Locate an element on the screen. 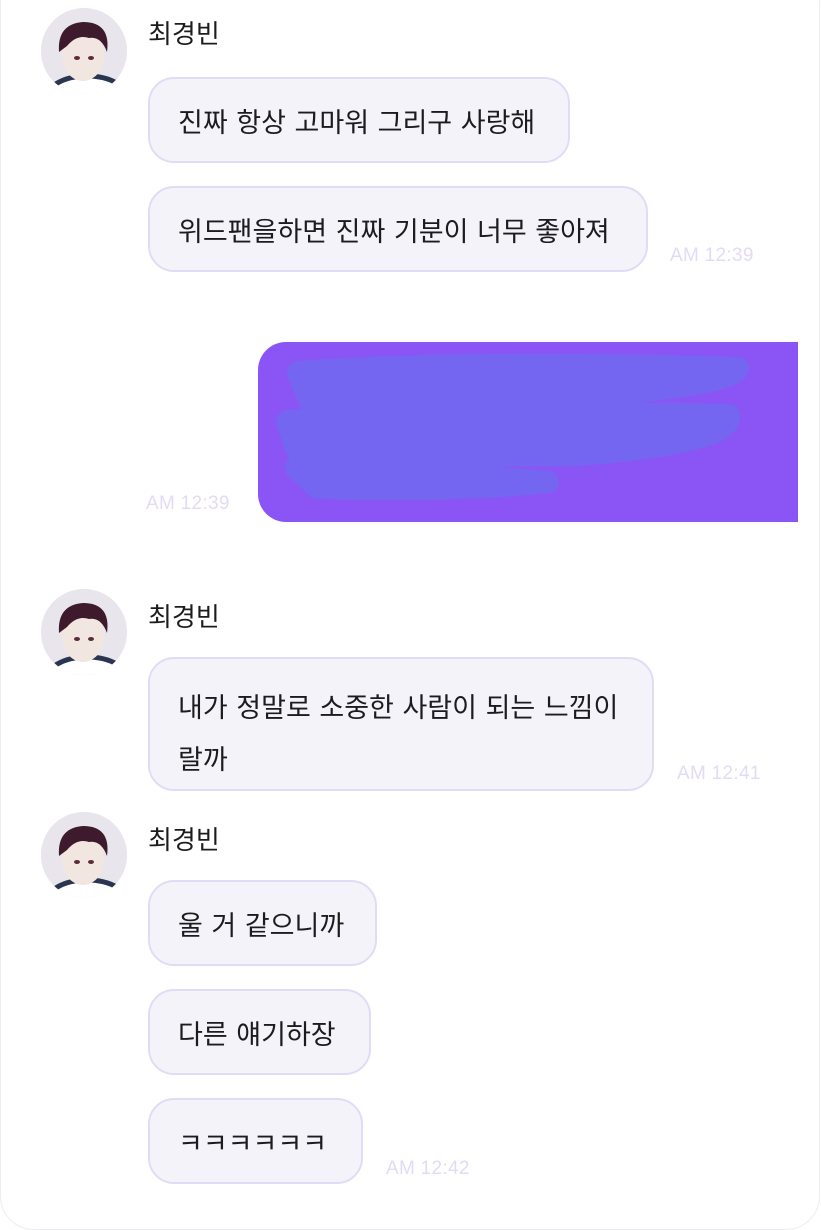 This screenshot has width=821, height=1230. message-bubble: 진짜 항상 고마워 그리구 사랑해 is located at coordinates (359, 120).